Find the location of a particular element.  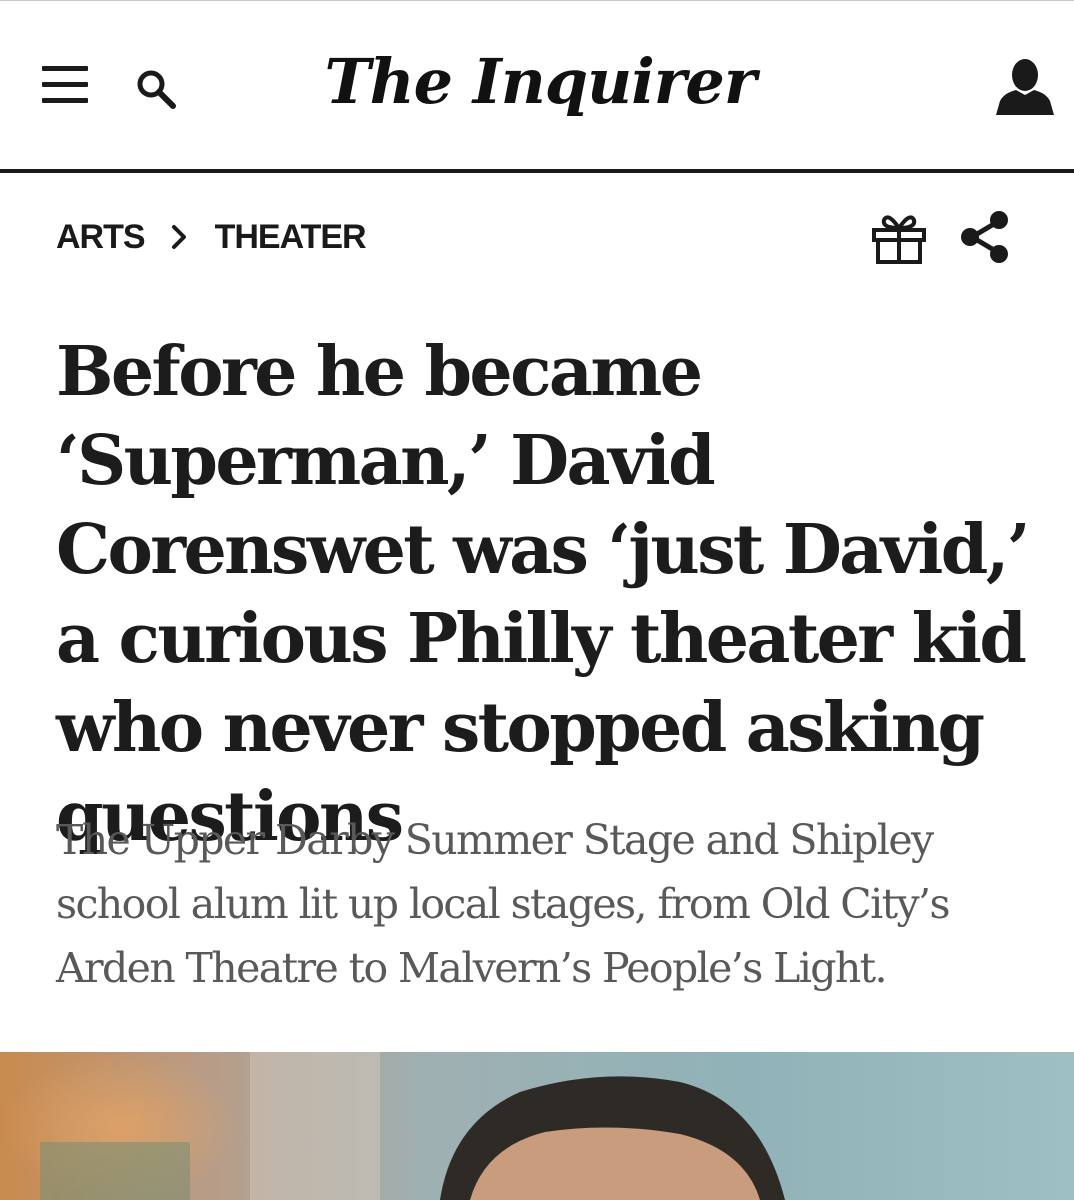

breadcrumb-theater: THEATER is located at coordinates (291, 237).